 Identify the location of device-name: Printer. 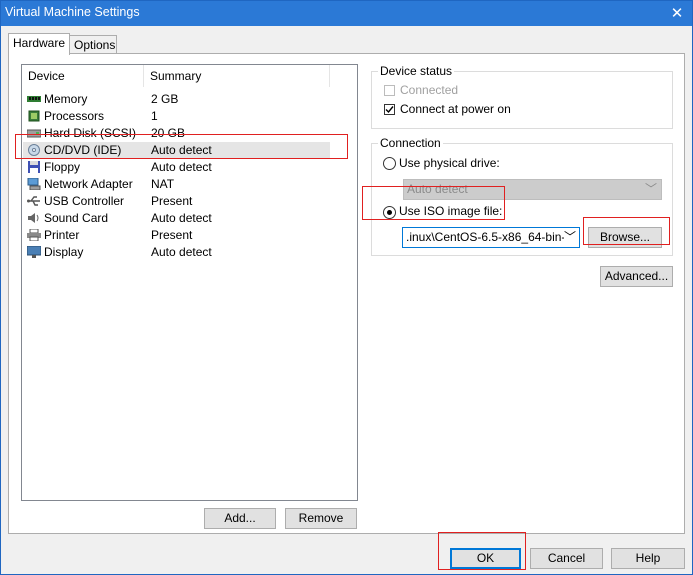
(62, 235).